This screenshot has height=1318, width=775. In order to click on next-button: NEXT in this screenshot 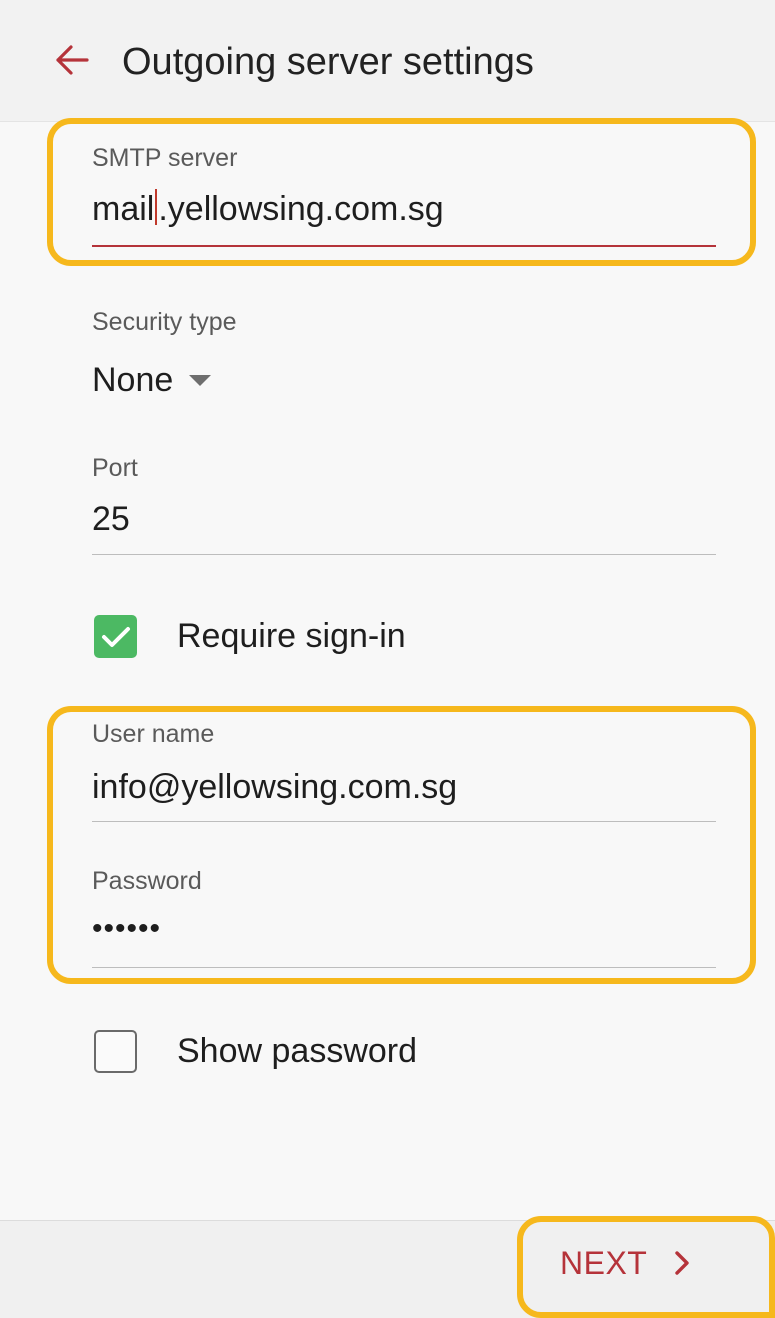, I will do `click(660, 1263)`.